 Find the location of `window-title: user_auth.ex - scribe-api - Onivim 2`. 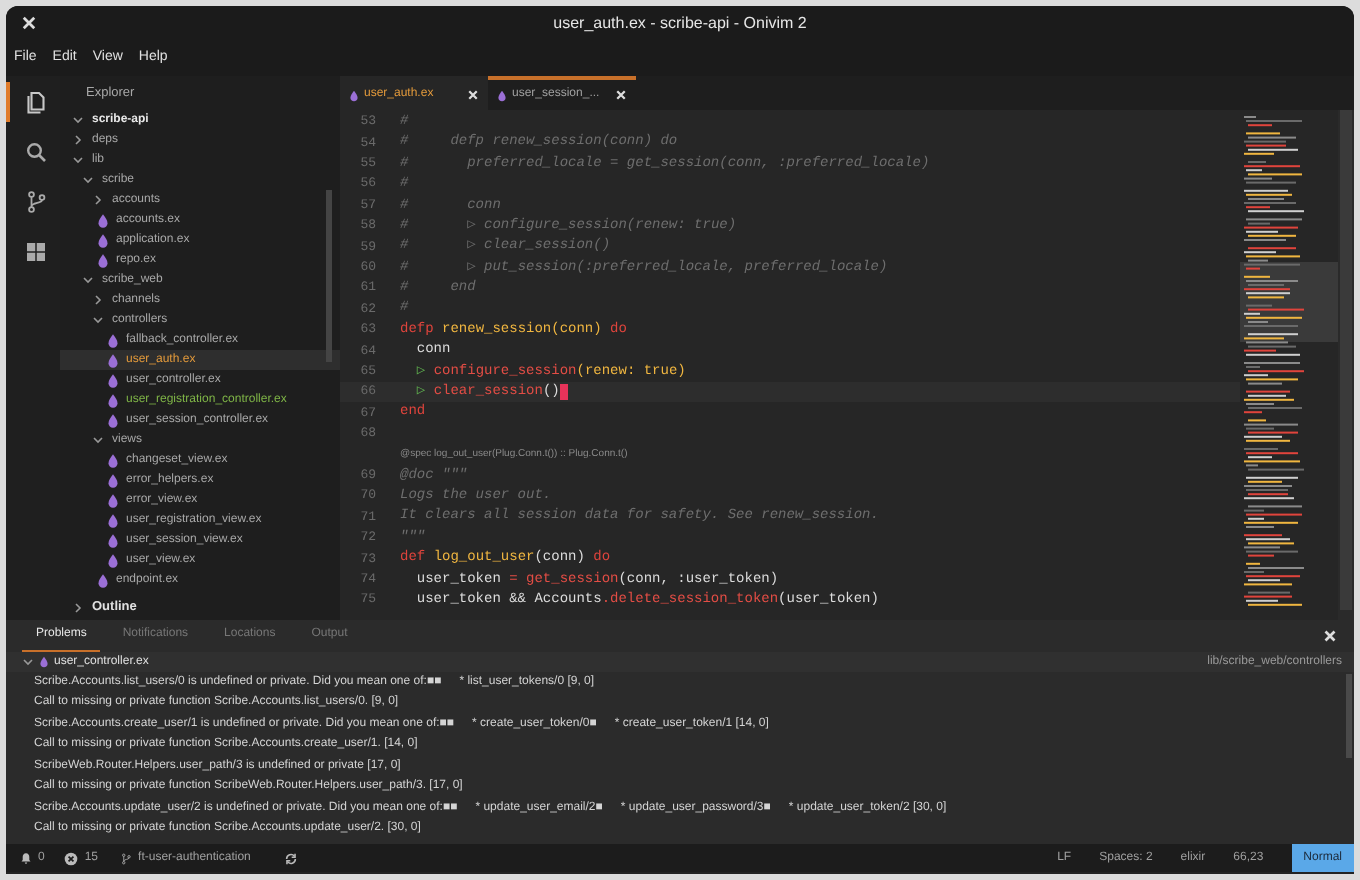

window-title: user_auth.ex - scribe-api - Onivim 2 is located at coordinates (680, 23).